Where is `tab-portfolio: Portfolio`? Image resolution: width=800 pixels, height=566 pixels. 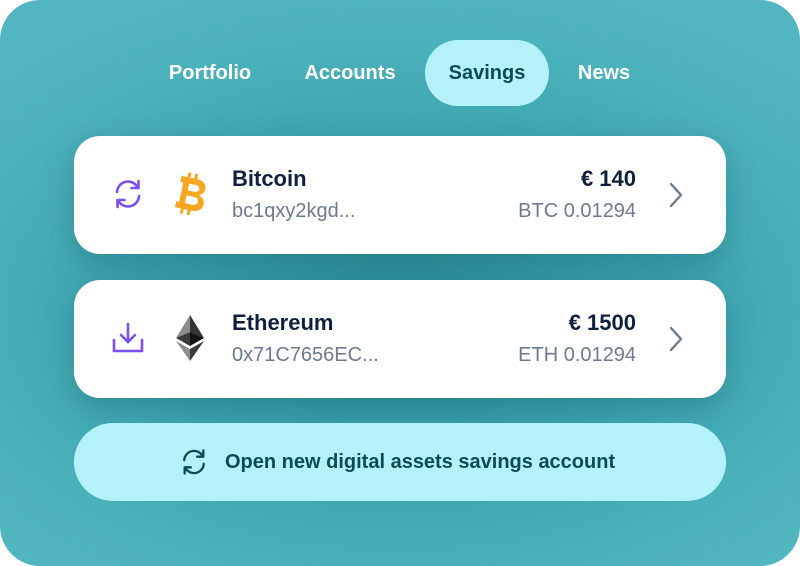
tab-portfolio: Portfolio is located at coordinates (210, 73).